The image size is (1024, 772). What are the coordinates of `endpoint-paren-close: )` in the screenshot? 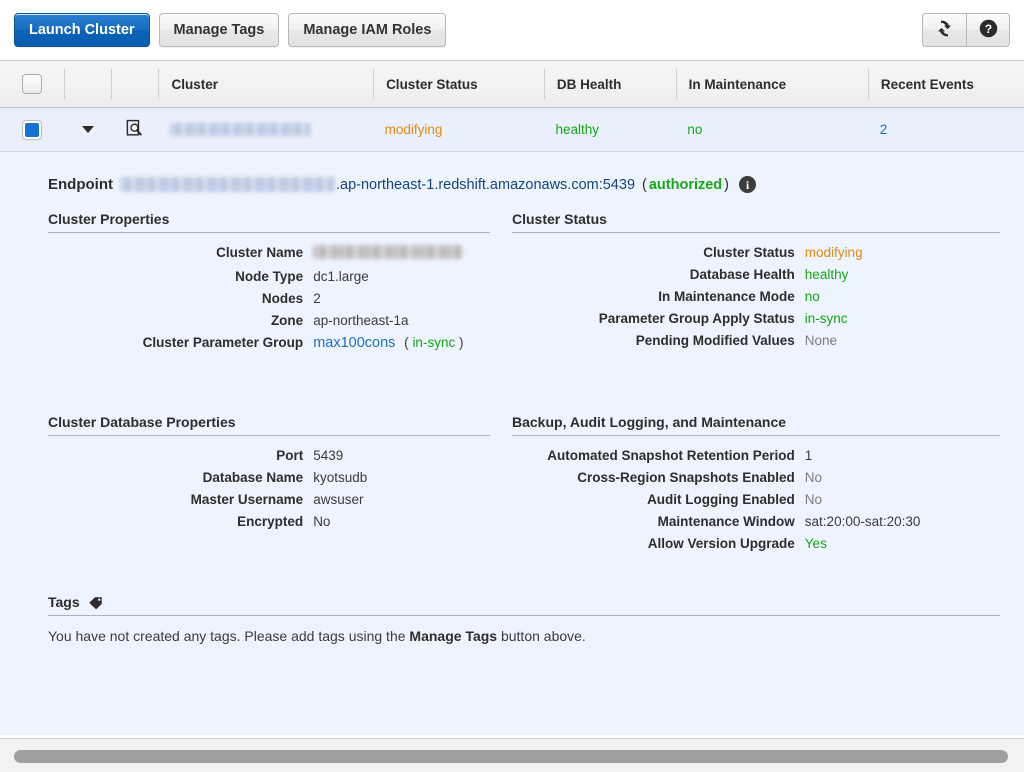 It's located at (727, 184).